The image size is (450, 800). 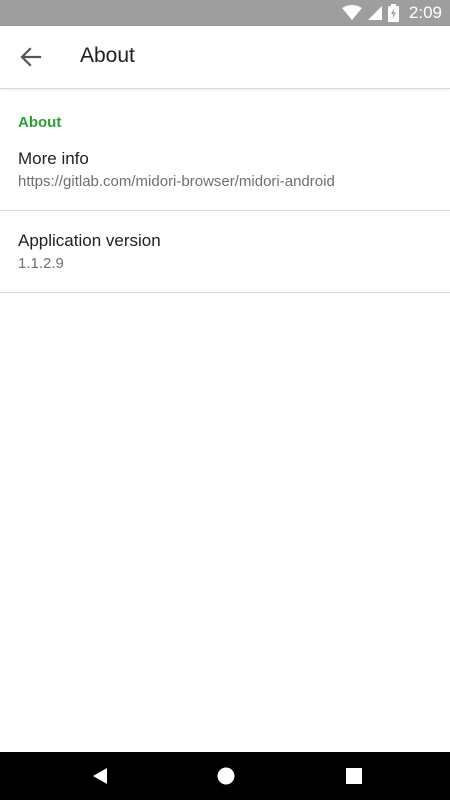 I want to click on recents-square-icon, so click(x=354, y=776).